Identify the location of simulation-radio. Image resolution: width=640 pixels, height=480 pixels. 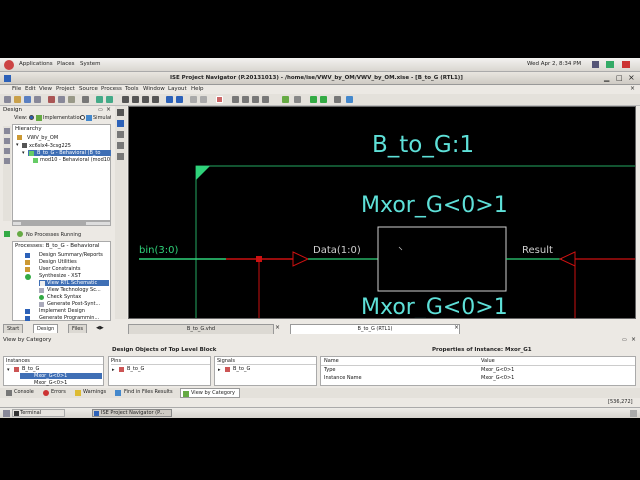
(82, 117).